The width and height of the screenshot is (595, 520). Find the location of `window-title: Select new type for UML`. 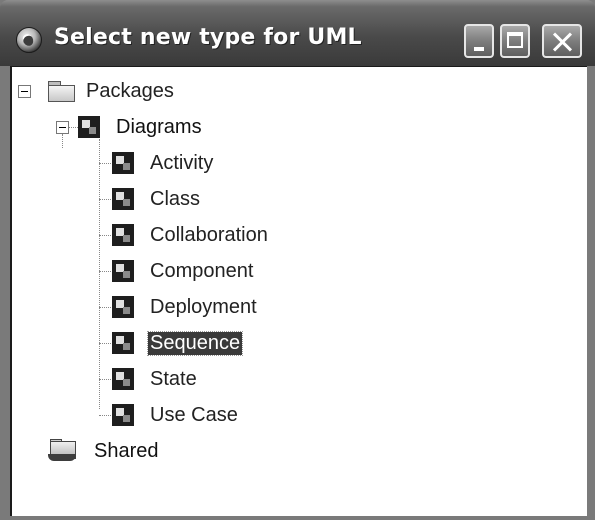

window-title: Select new type for UML is located at coordinates (208, 37).